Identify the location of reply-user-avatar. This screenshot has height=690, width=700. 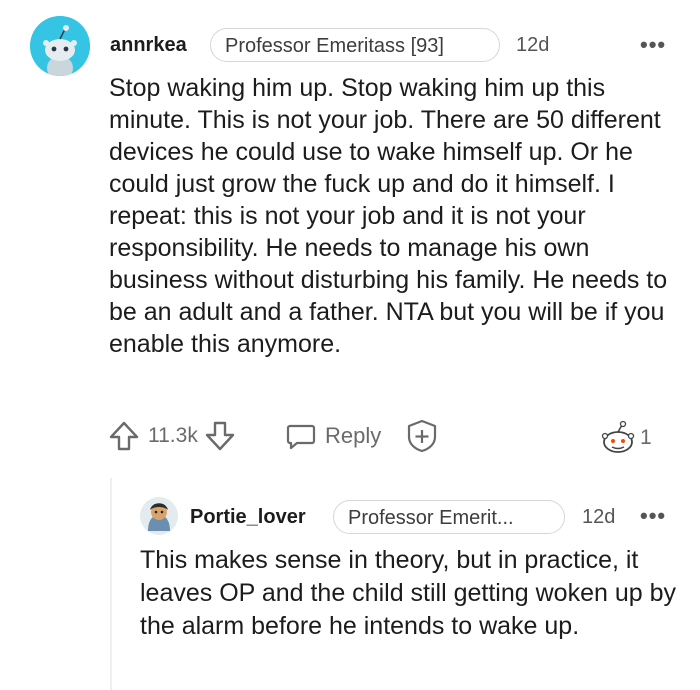
(159, 516).